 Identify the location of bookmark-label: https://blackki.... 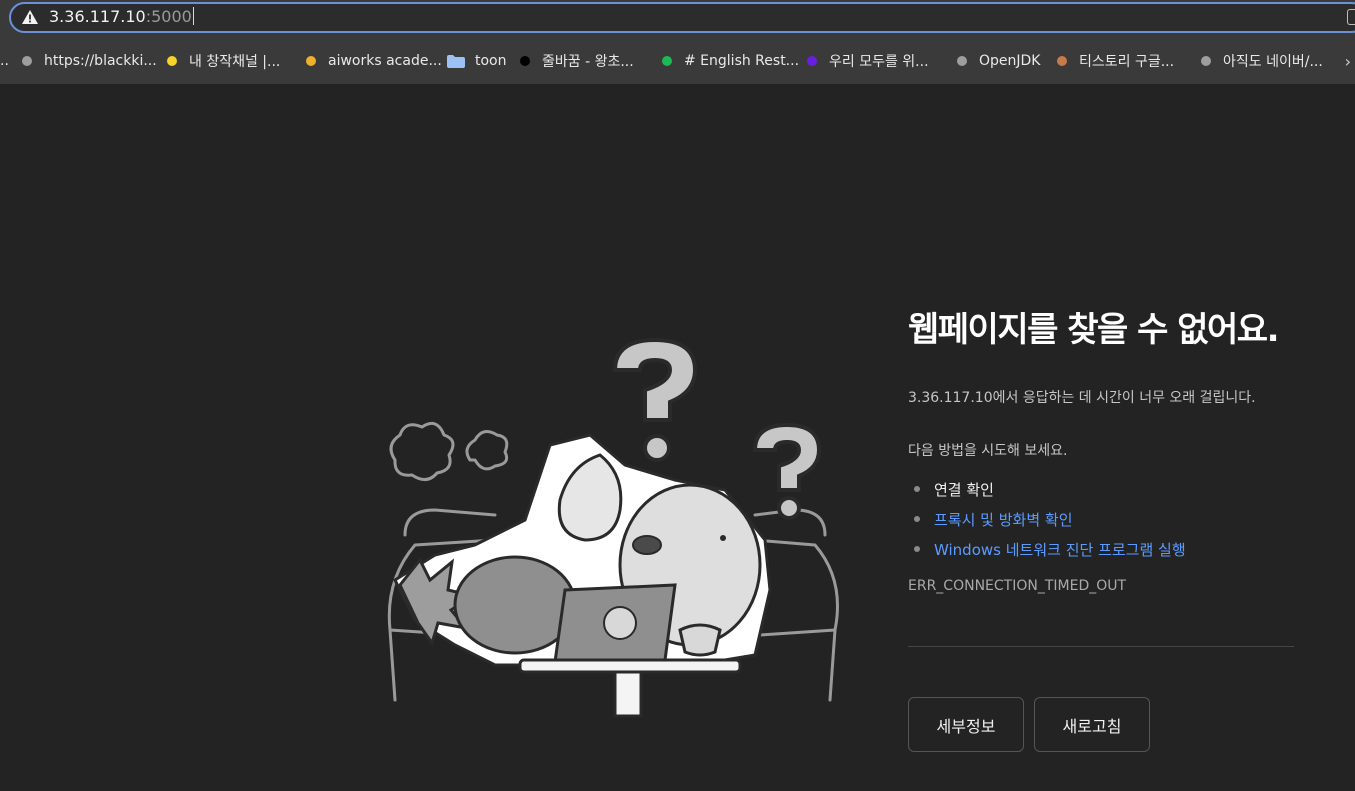
(100, 61).